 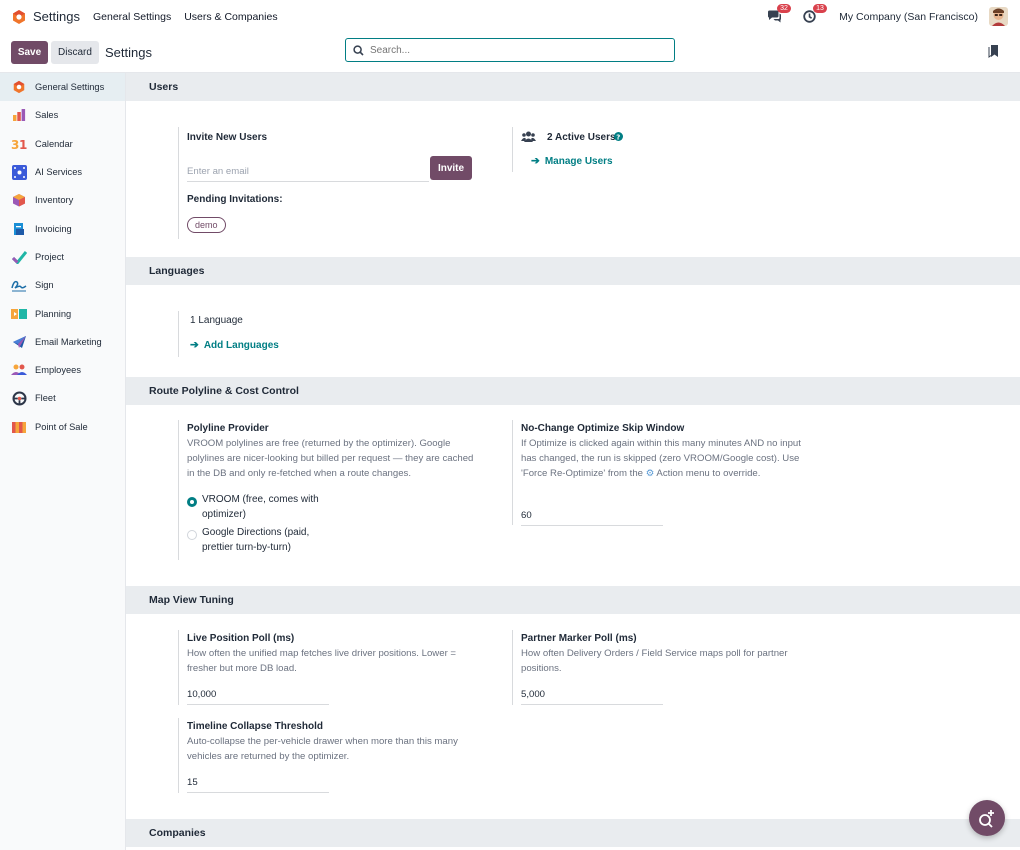 What do you see at coordinates (19, 257) in the screenshot?
I see `project-icon` at bounding box center [19, 257].